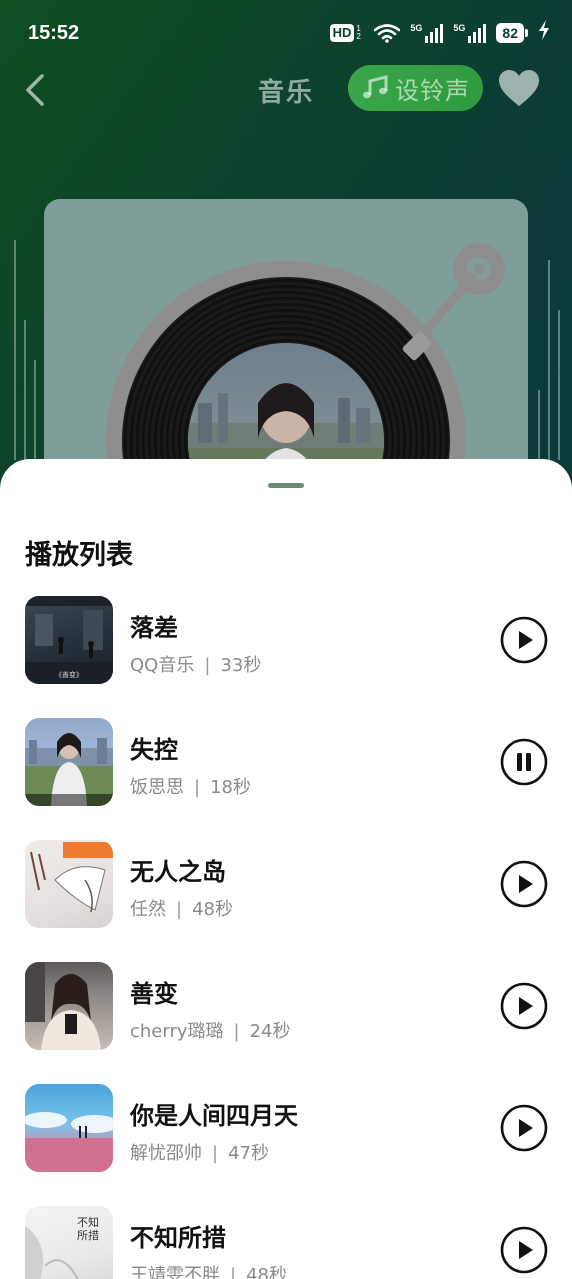 The height and width of the screenshot is (1279, 572). I want to click on top-bar: 音乐 设铃声, so click(286, 90).